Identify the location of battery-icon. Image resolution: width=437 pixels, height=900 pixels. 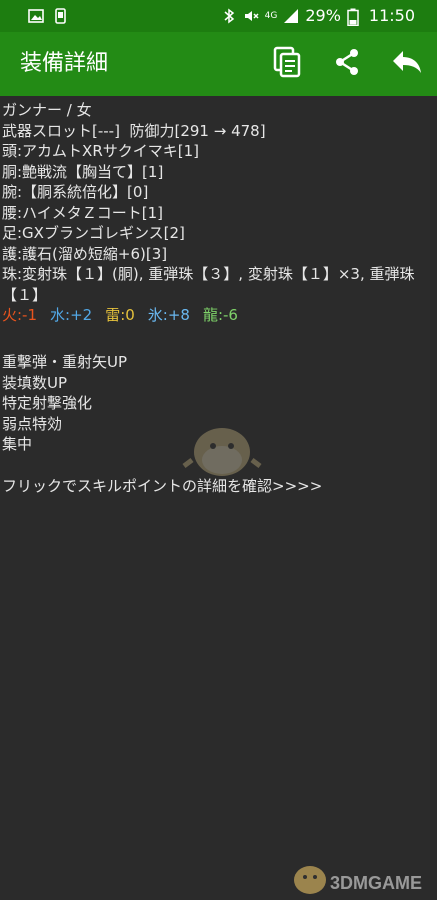
(355, 17).